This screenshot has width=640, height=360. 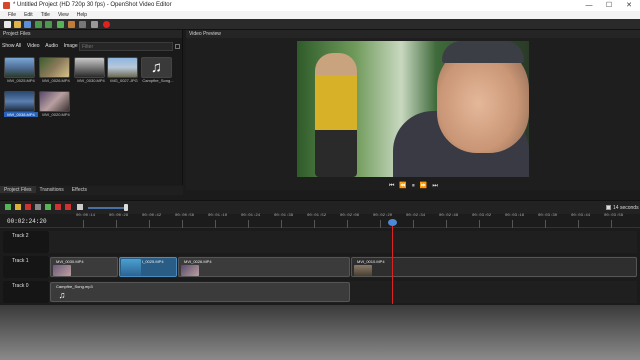 What do you see at coordinates (86, 216) in the screenshot?
I see `ruler-tick-label: 00:00:14` at bounding box center [86, 216].